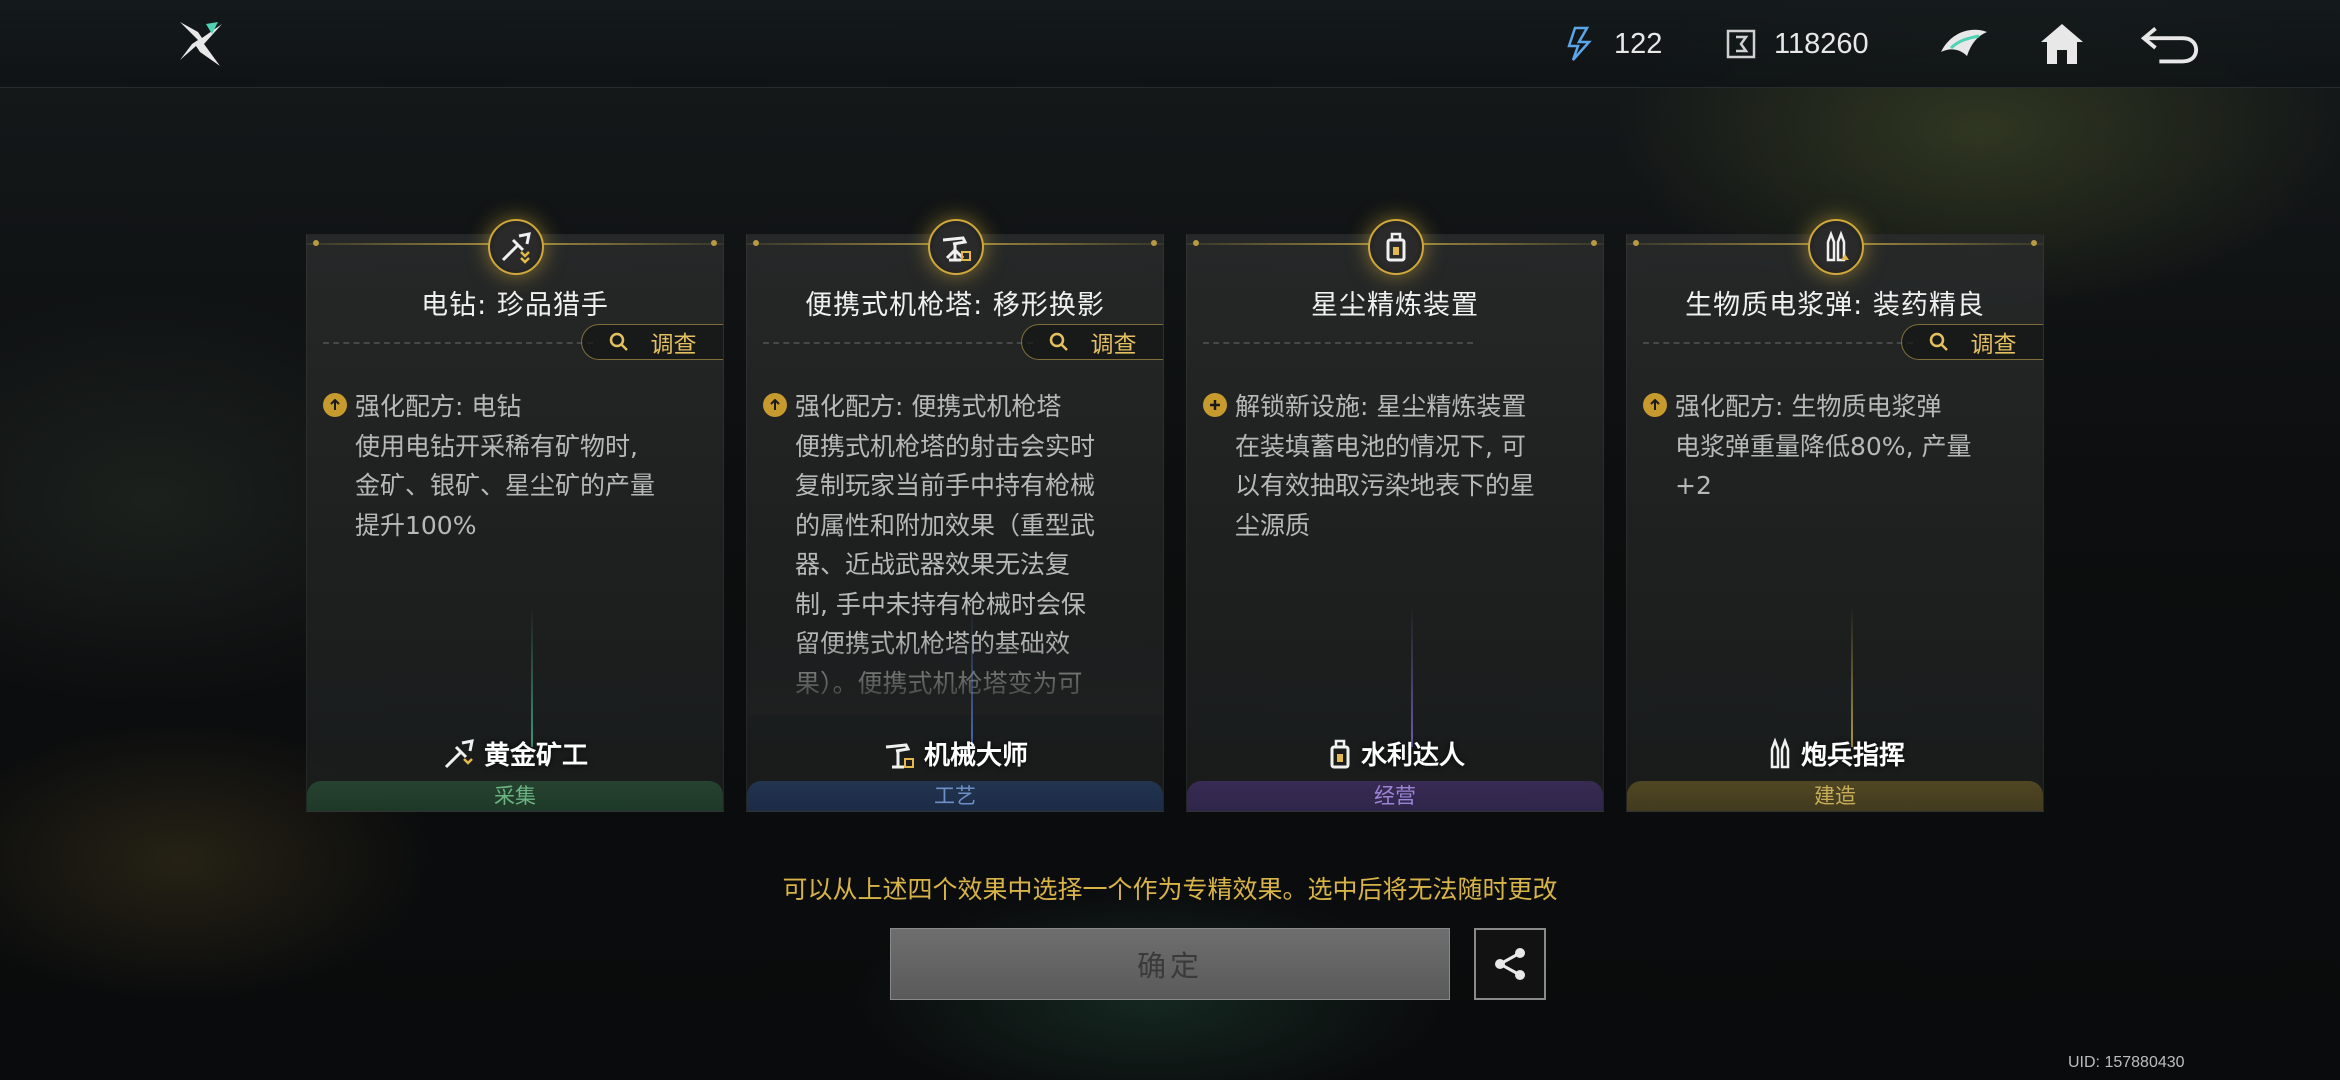 The width and height of the screenshot is (2340, 1080). I want to click on back-icon, so click(2169, 45).